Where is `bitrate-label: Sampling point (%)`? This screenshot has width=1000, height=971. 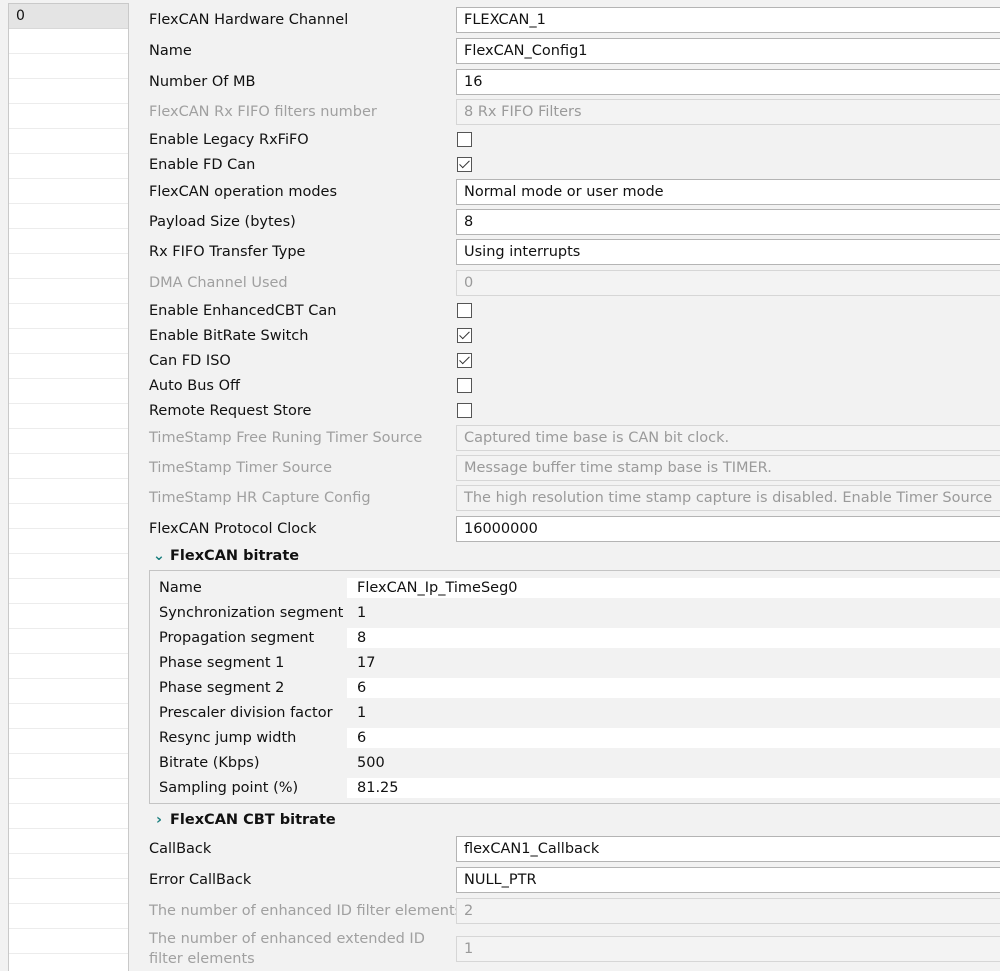 bitrate-label: Sampling point (%) is located at coordinates (229, 788).